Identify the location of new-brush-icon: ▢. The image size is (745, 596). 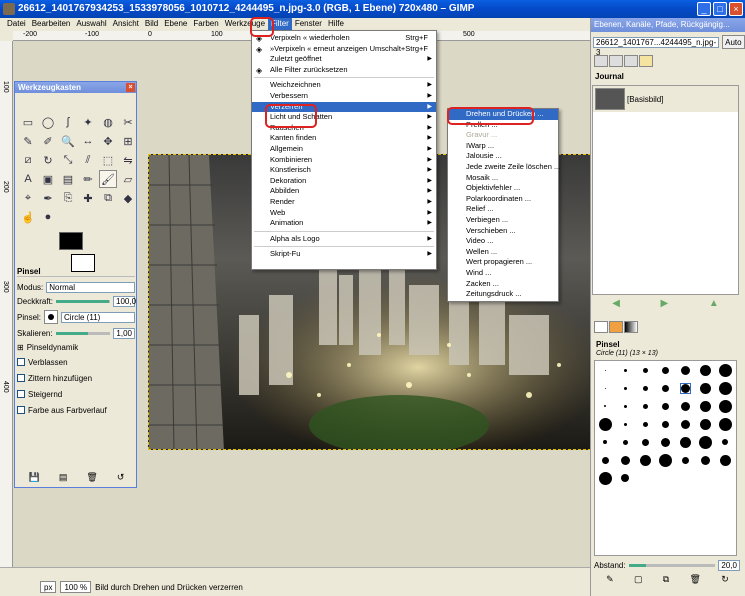
(638, 579).